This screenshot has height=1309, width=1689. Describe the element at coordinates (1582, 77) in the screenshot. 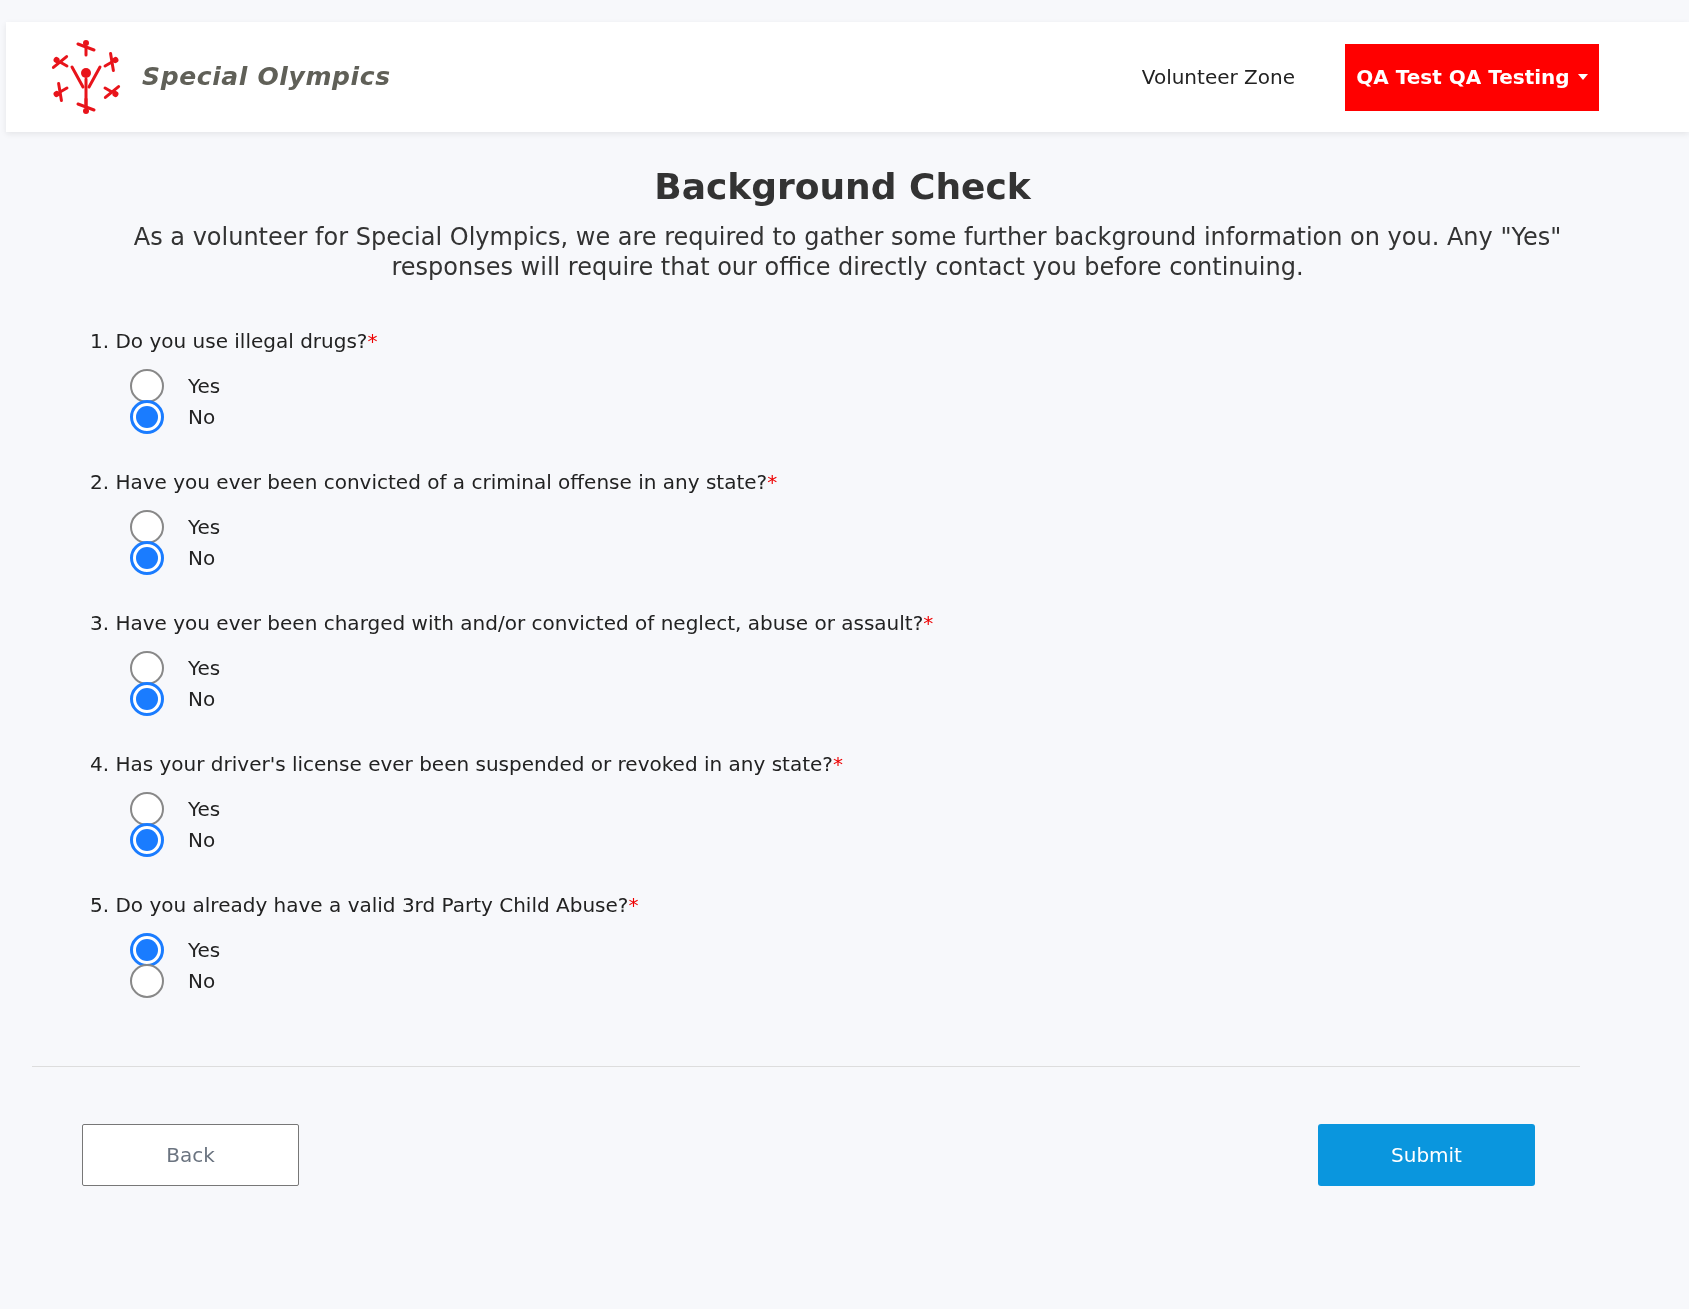

I see `caret-icon` at that location.